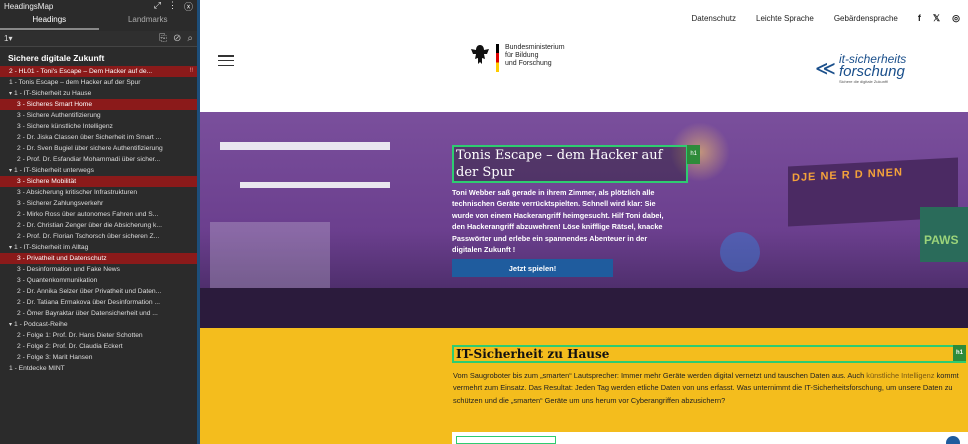  What do you see at coordinates (919, 18) in the screenshot?
I see `facebook-icon: f` at bounding box center [919, 18].